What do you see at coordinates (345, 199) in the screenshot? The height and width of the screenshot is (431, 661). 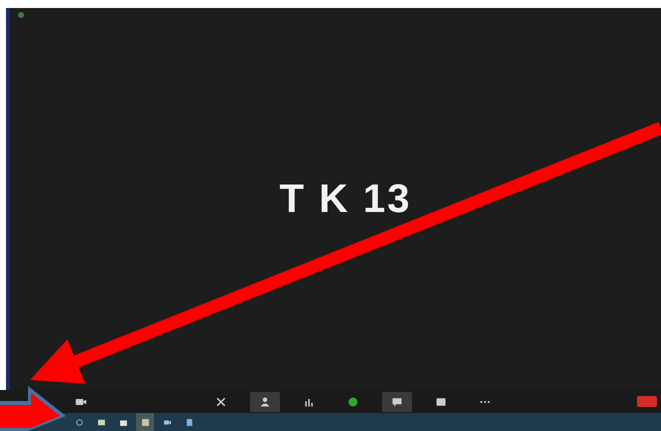 I see `participant-name: T K 13` at bounding box center [345, 199].